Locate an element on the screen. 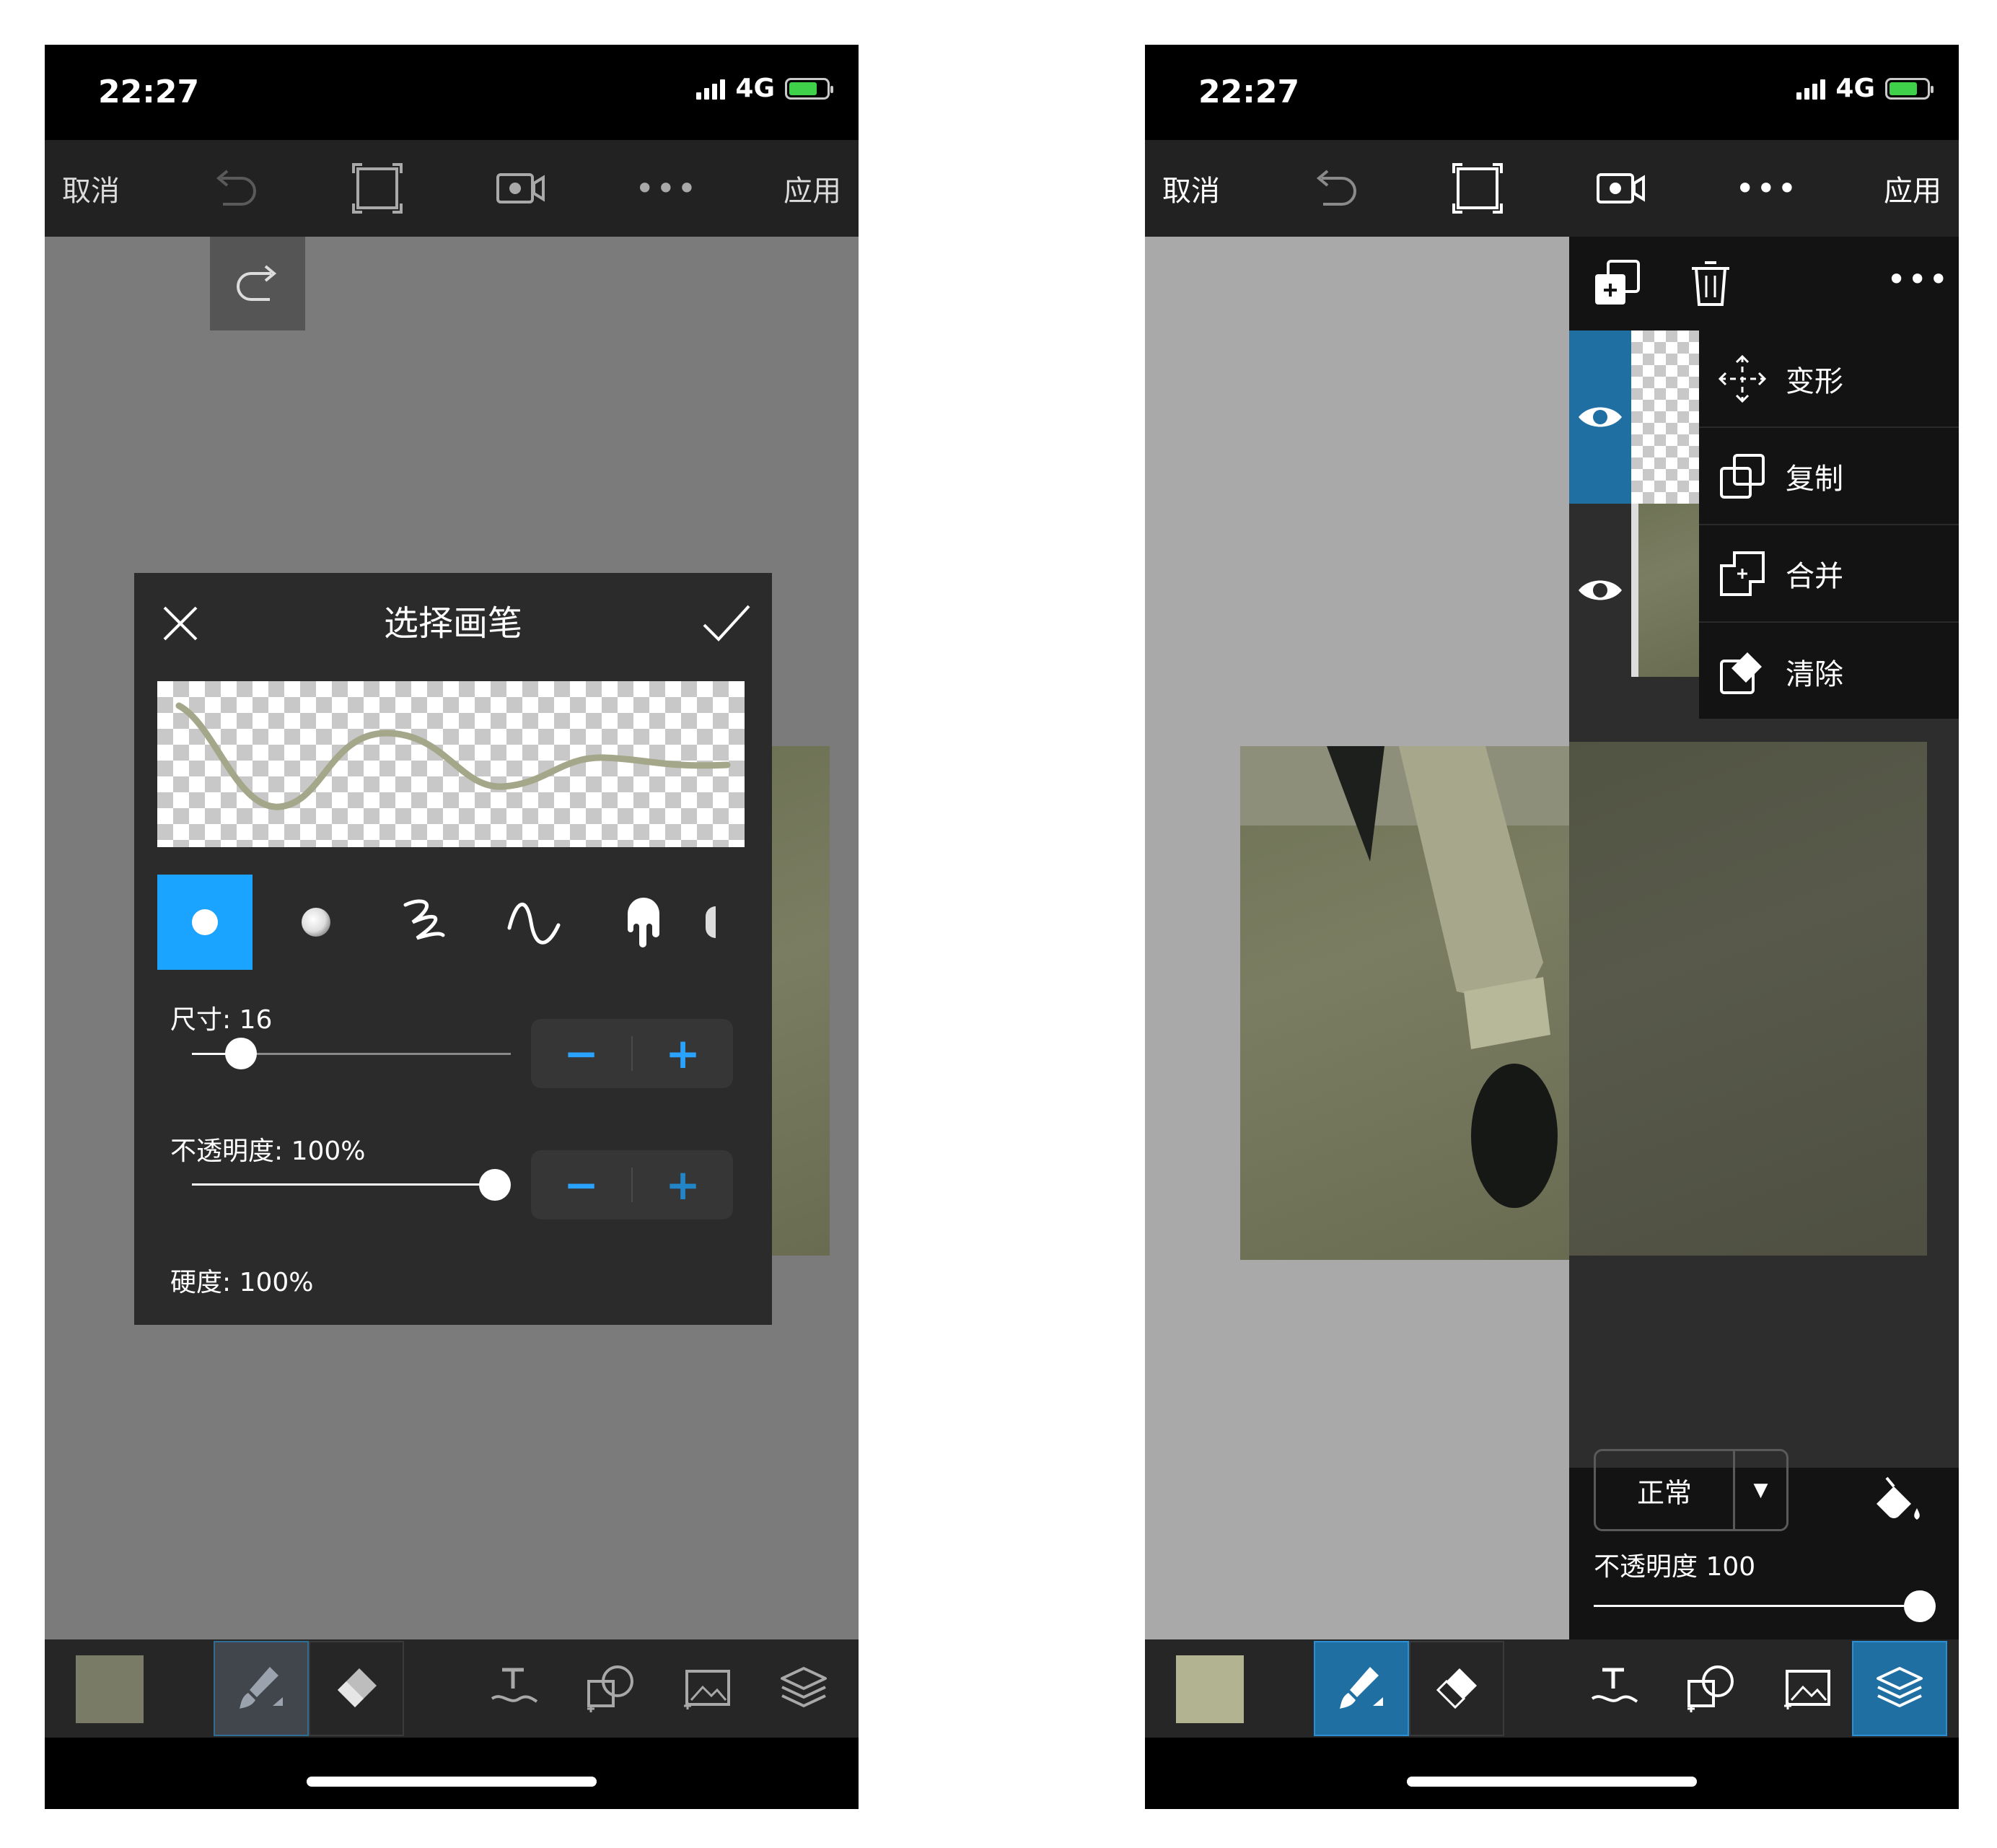 This screenshot has width=1997, height=1848. brush-hard-round is located at coordinates (205, 923).